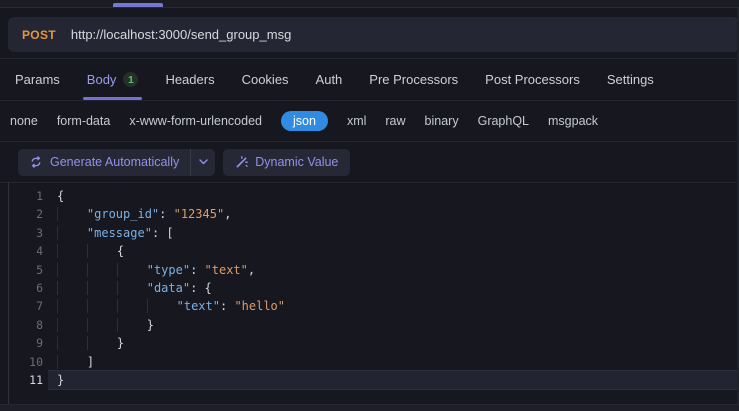 The image size is (739, 411). What do you see at coordinates (442, 121) in the screenshot?
I see `body-type-binary: binary` at bounding box center [442, 121].